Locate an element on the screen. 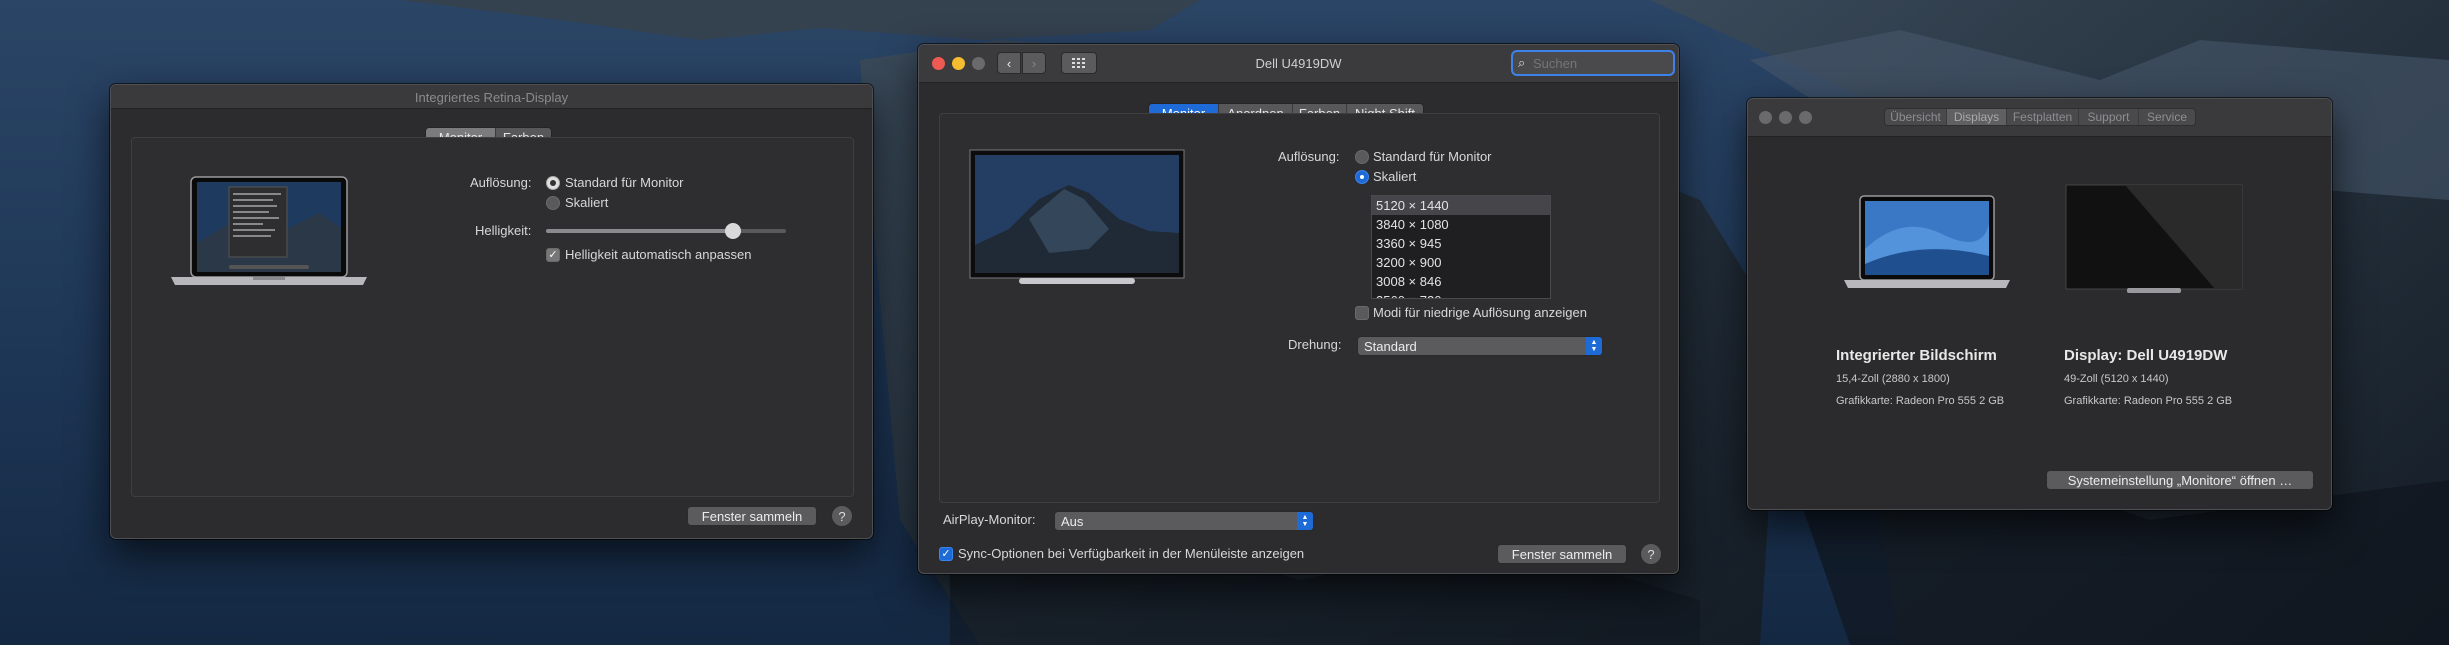 This screenshot has width=2449, height=645. auto-brightness-checkbox: ✓ is located at coordinates (553, 255).